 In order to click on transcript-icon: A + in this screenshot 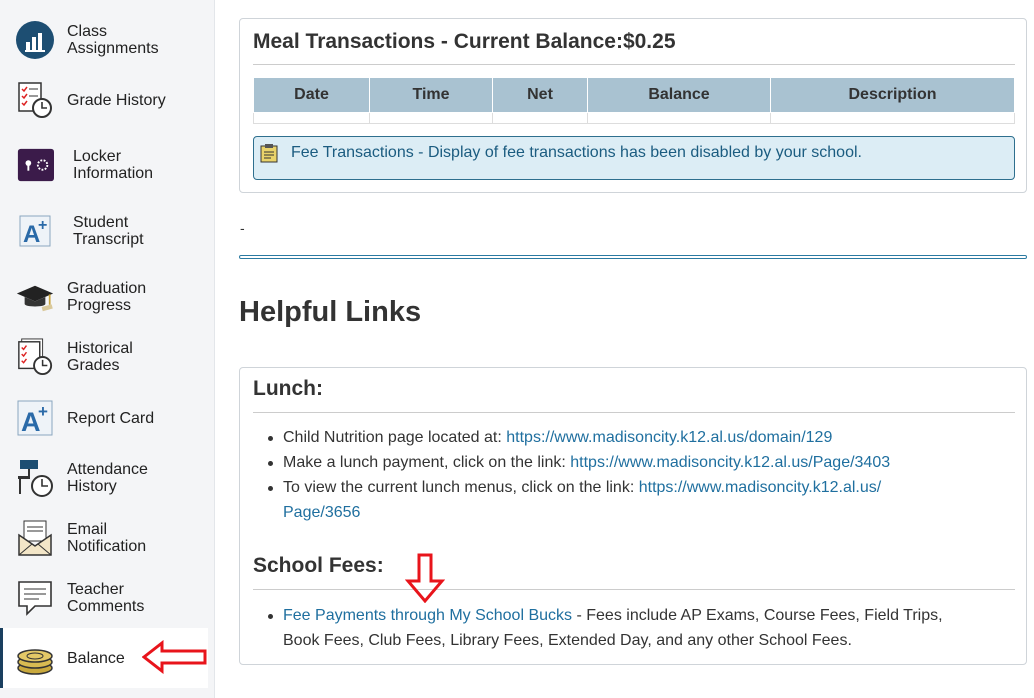, I will do `click(35, 231)`.